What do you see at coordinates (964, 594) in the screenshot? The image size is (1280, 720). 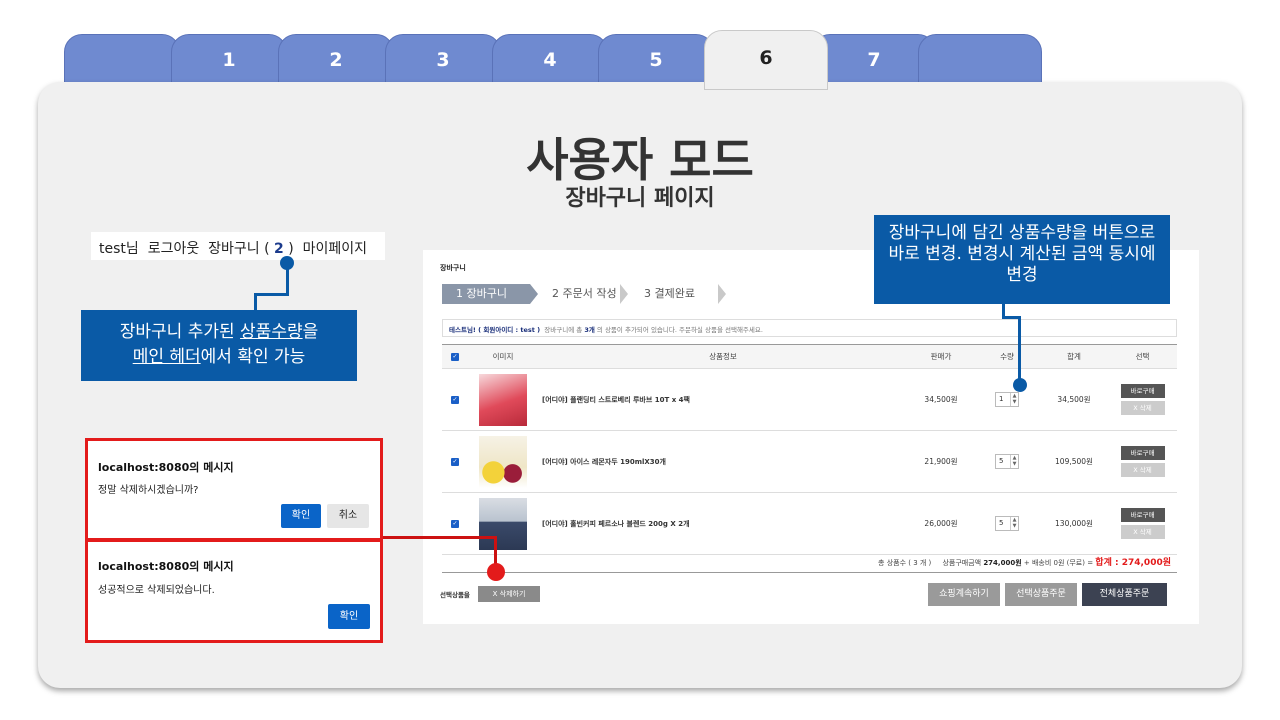 I see `continue-shopping-button: 쇼핑계속하기` at bounding box center [964, 594].